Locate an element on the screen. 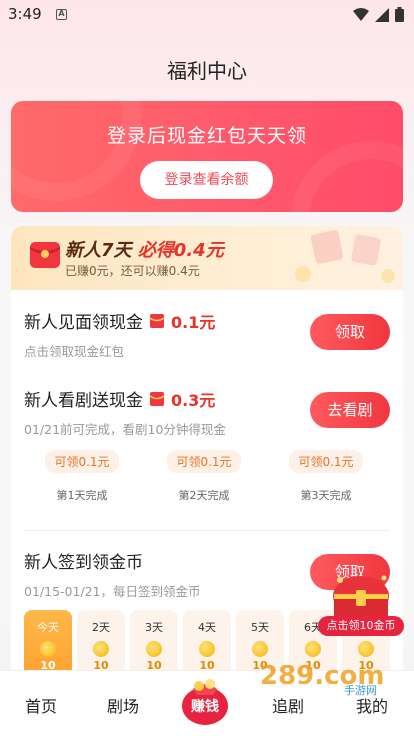  login-check-balance-button: 登录查看余额 is located at coordinates (206, 180).